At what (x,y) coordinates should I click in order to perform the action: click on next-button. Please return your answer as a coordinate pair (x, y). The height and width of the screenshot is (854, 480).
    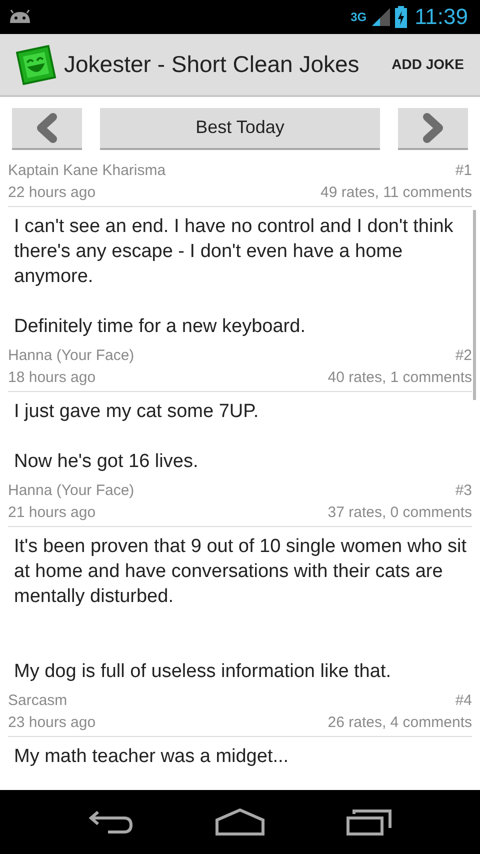
    Looking at the image, I should click on (433, 129).